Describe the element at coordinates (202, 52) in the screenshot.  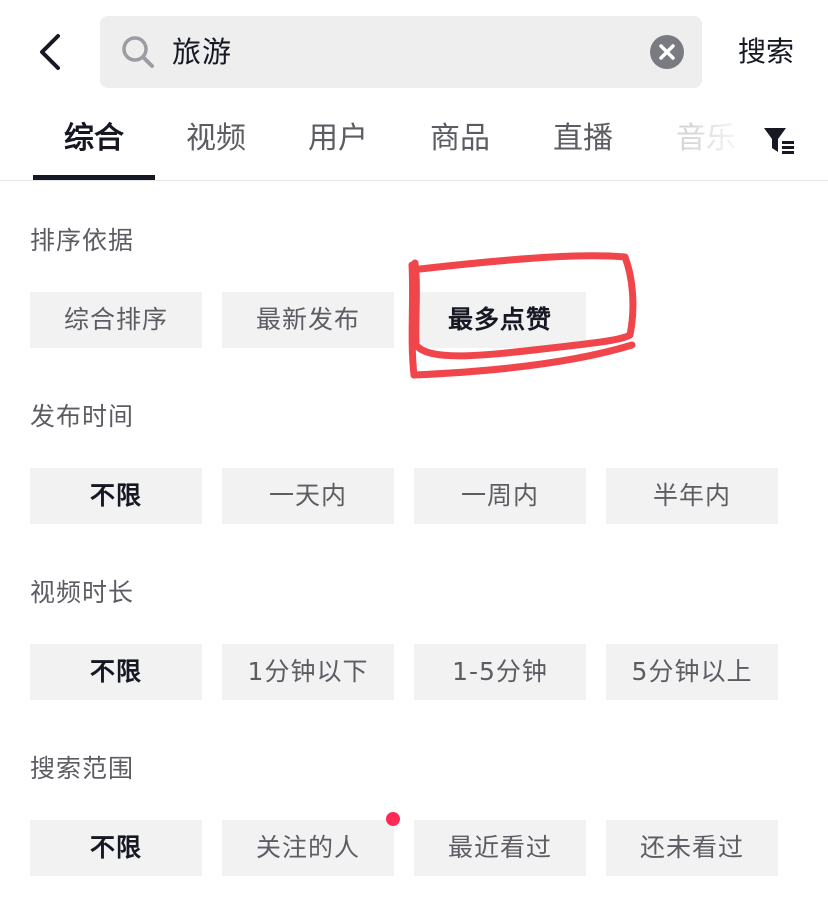
I see `search-input: 旅游` at that location.